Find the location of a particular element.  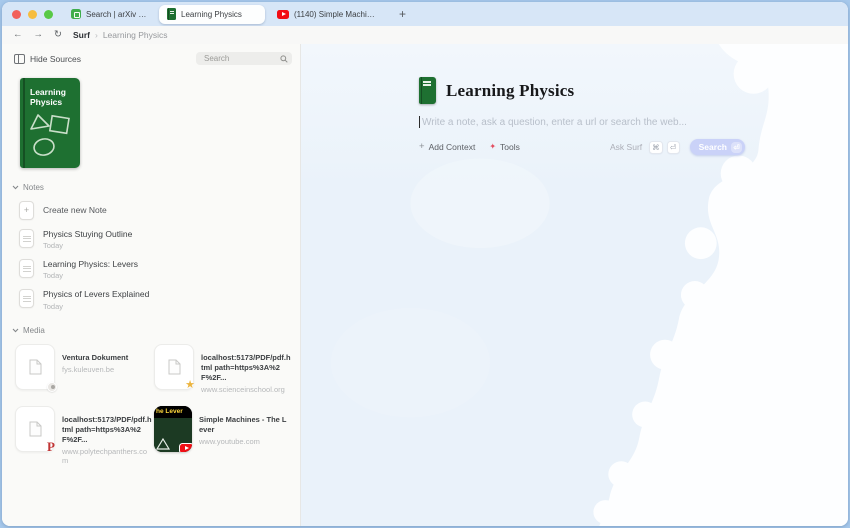

text-cursor is located at coordinates (419, 122).